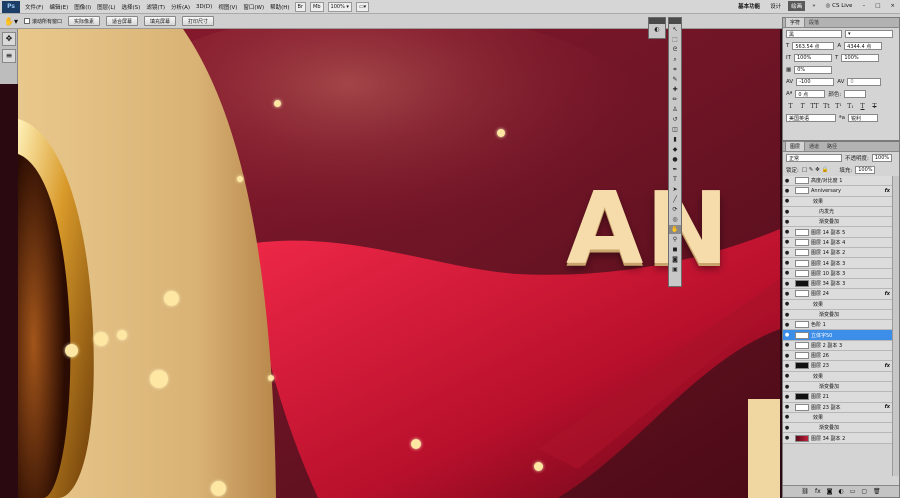 The image size is (900, 498). Describe the element at coordinates (58, 7) in the screenshot. I see `menu-edit: 编辑(E)` at that location.